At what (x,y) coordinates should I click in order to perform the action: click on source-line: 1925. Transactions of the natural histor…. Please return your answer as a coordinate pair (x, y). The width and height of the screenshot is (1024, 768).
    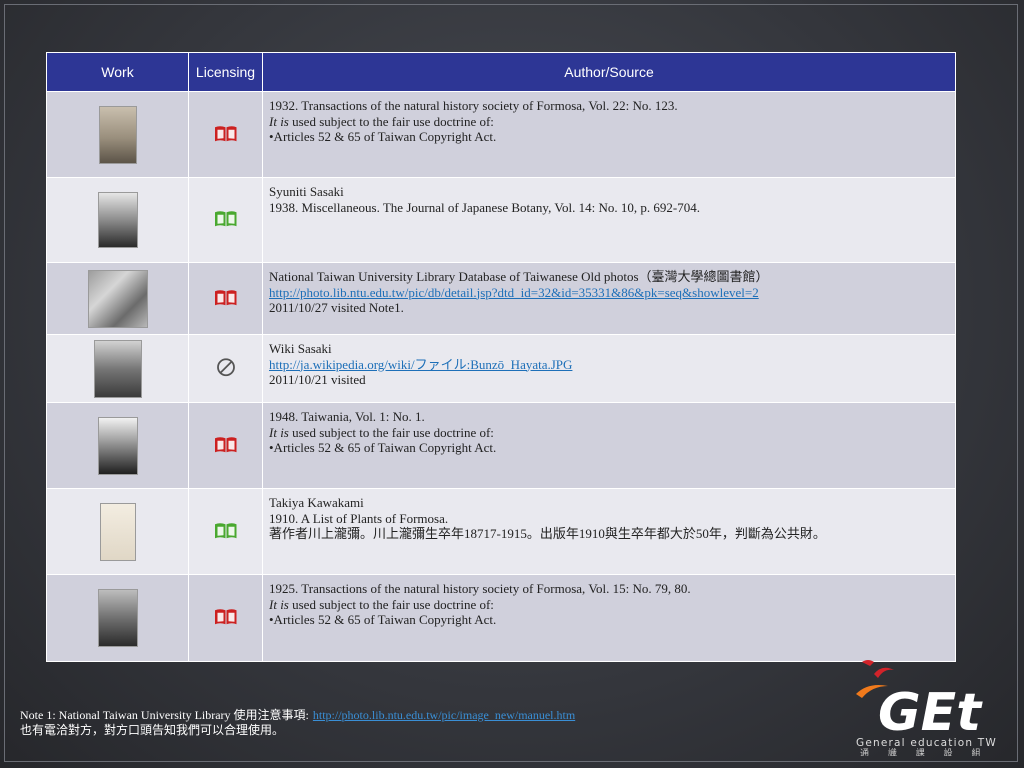
    Looking at the image, I should click on (480, 588).